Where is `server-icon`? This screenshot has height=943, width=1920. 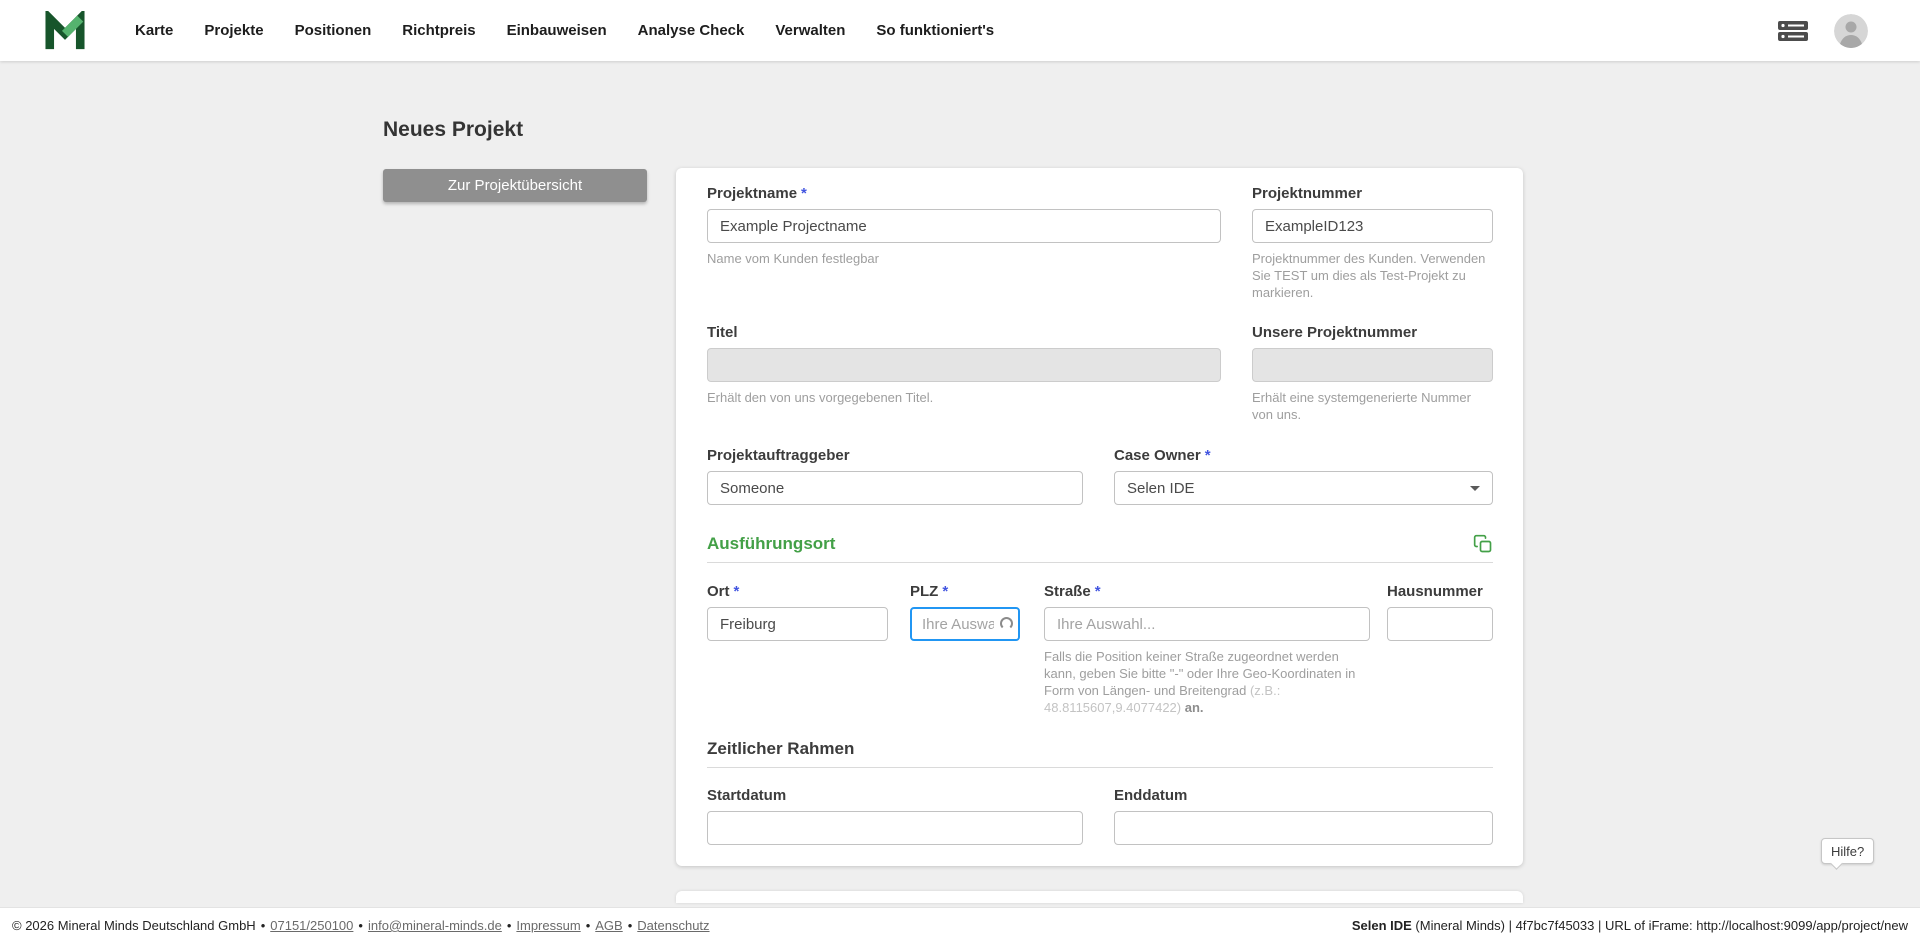
server-icon is located at coordinates (1793, 30).